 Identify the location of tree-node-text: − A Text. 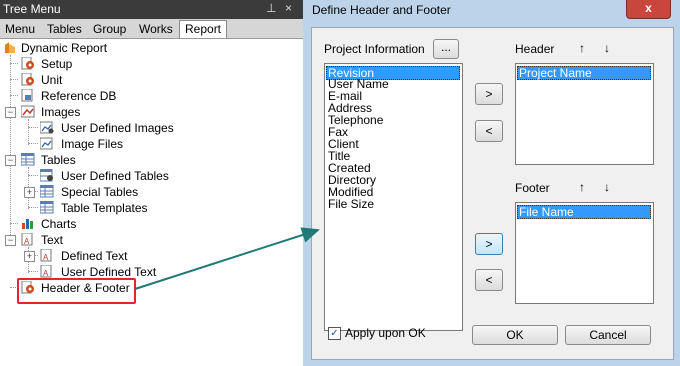
(100, 240).